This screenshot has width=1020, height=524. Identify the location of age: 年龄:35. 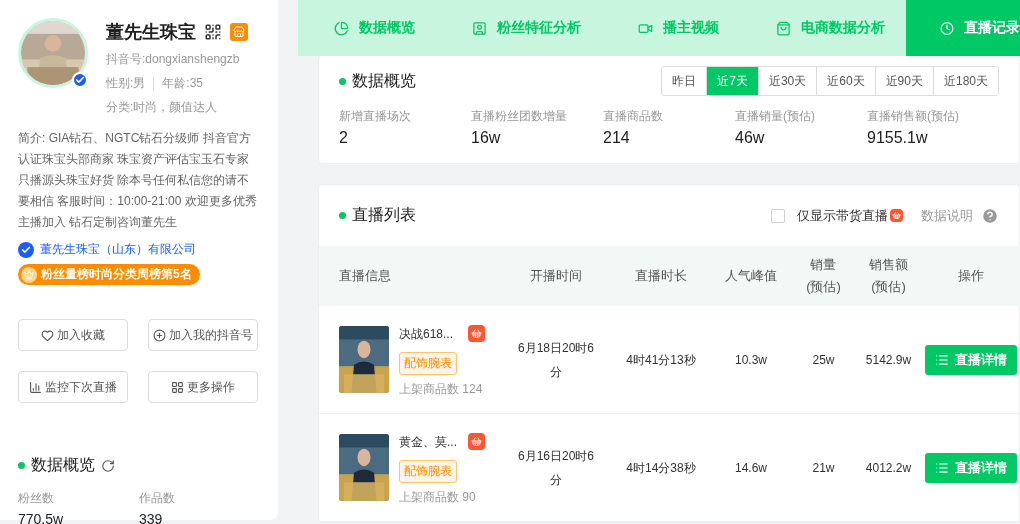
(183, 83).